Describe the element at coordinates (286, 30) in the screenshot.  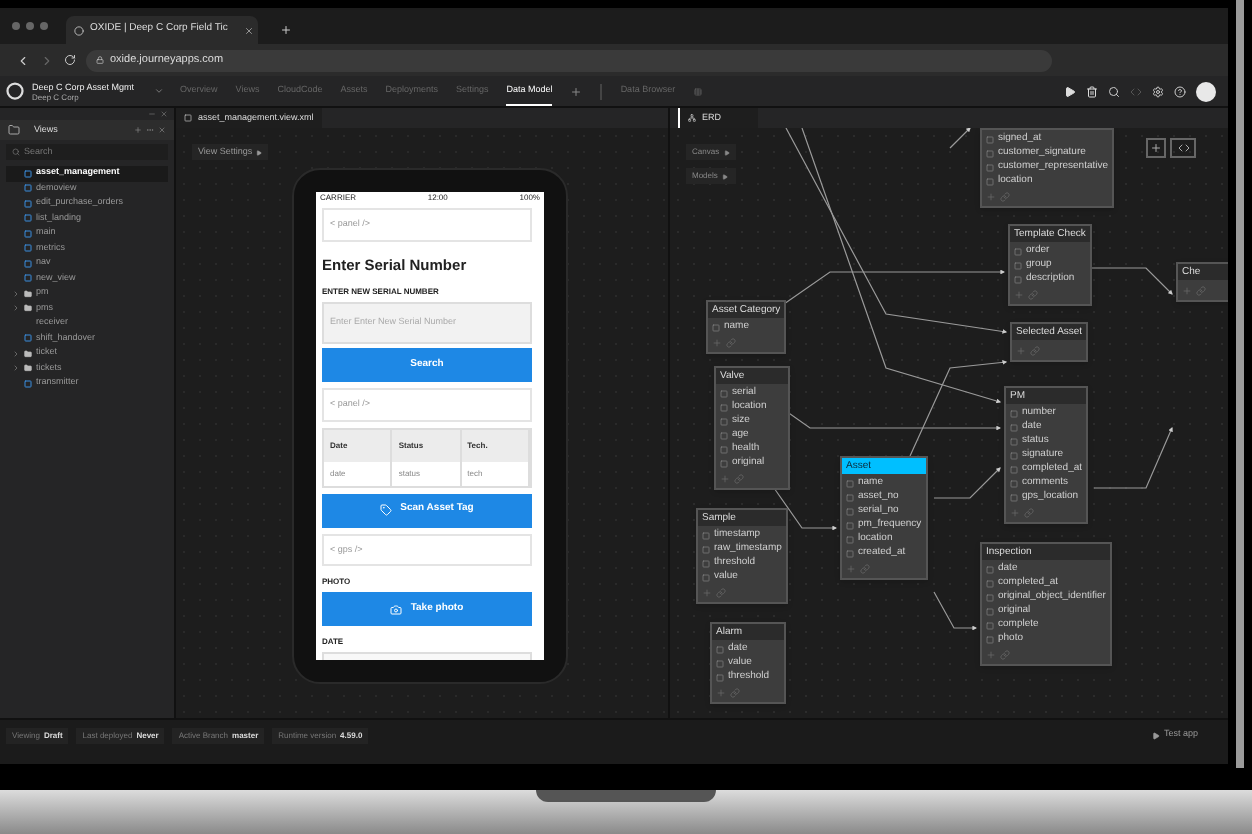
I see `new-tab-icon` at that location.